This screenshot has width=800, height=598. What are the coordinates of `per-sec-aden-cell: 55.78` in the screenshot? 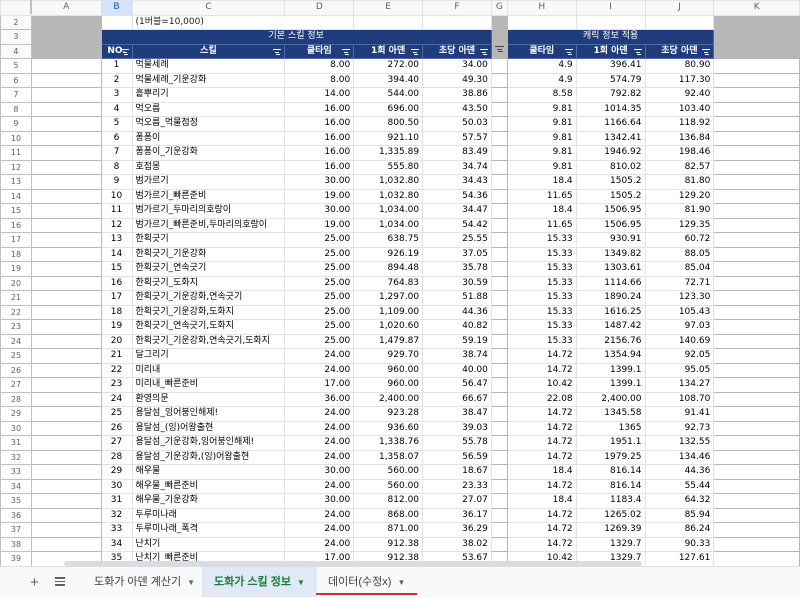 It's located at (457, 443).